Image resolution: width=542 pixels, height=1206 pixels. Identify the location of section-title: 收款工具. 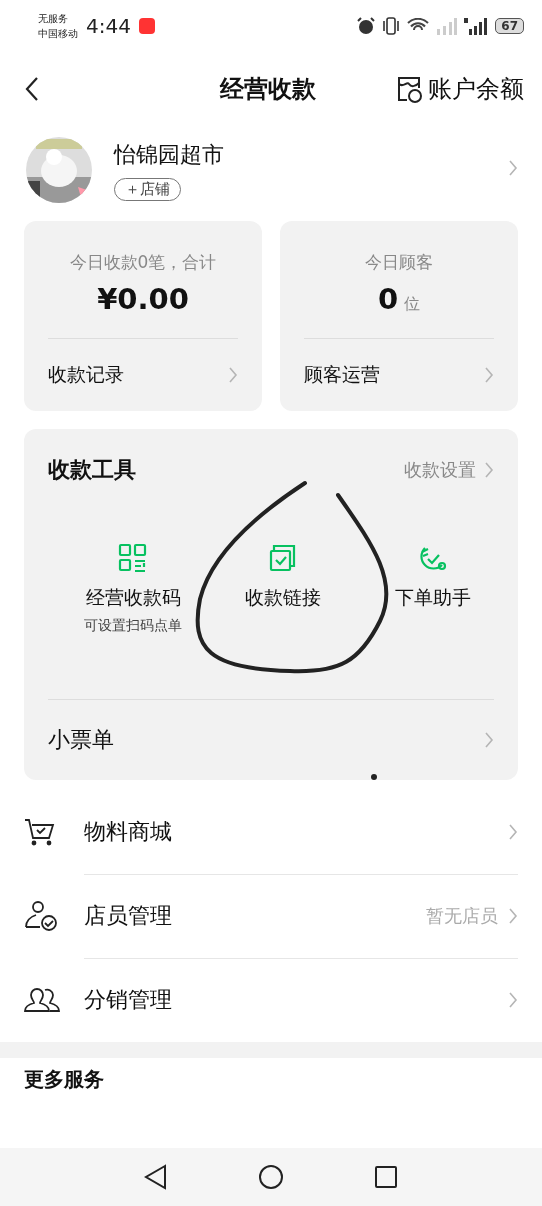
(92, 470).